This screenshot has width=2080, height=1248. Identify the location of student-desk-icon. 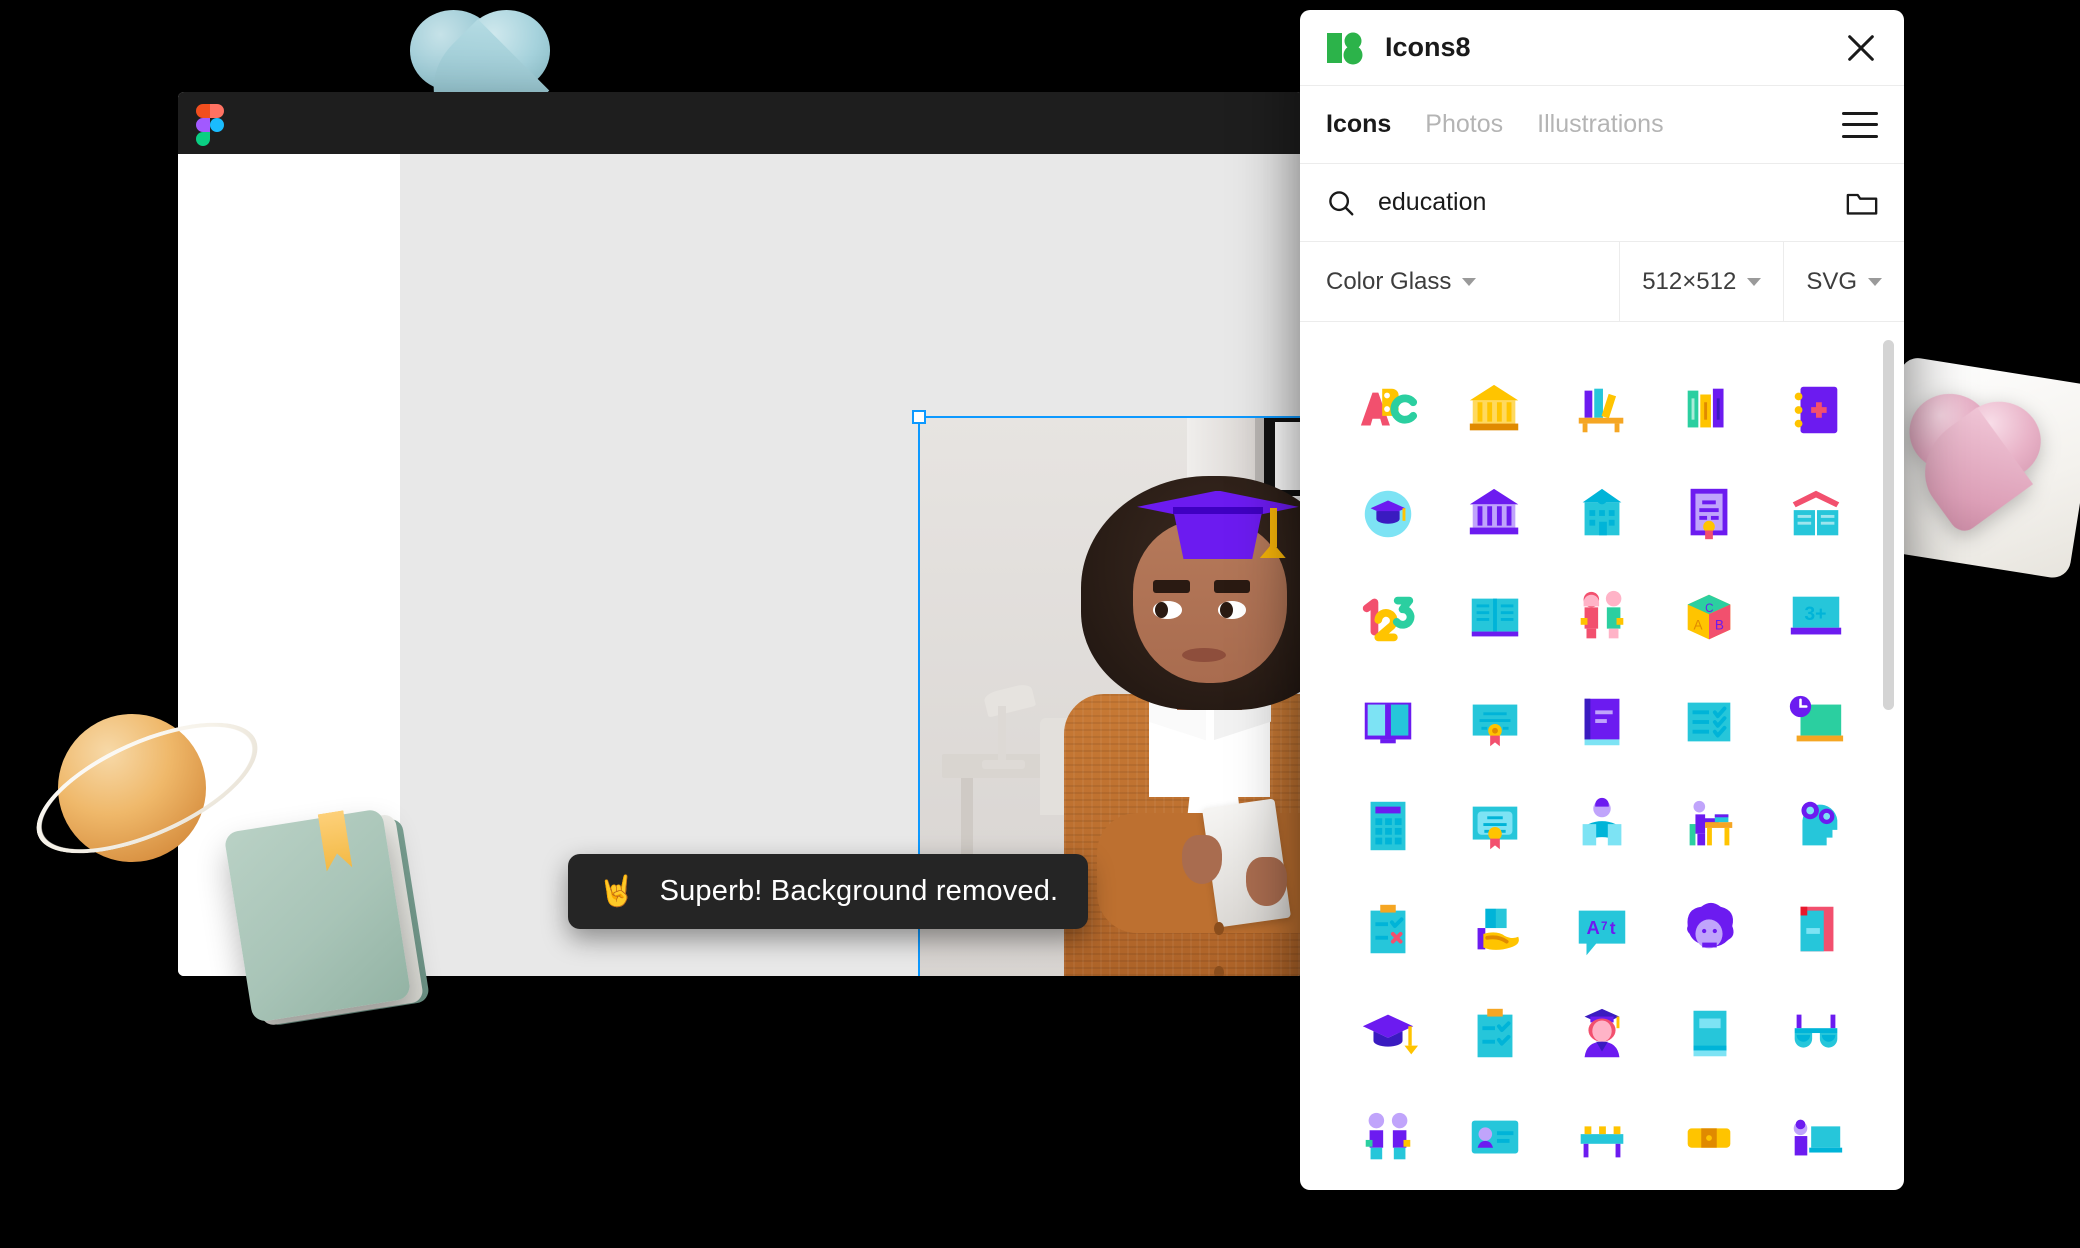
(1711, 823).